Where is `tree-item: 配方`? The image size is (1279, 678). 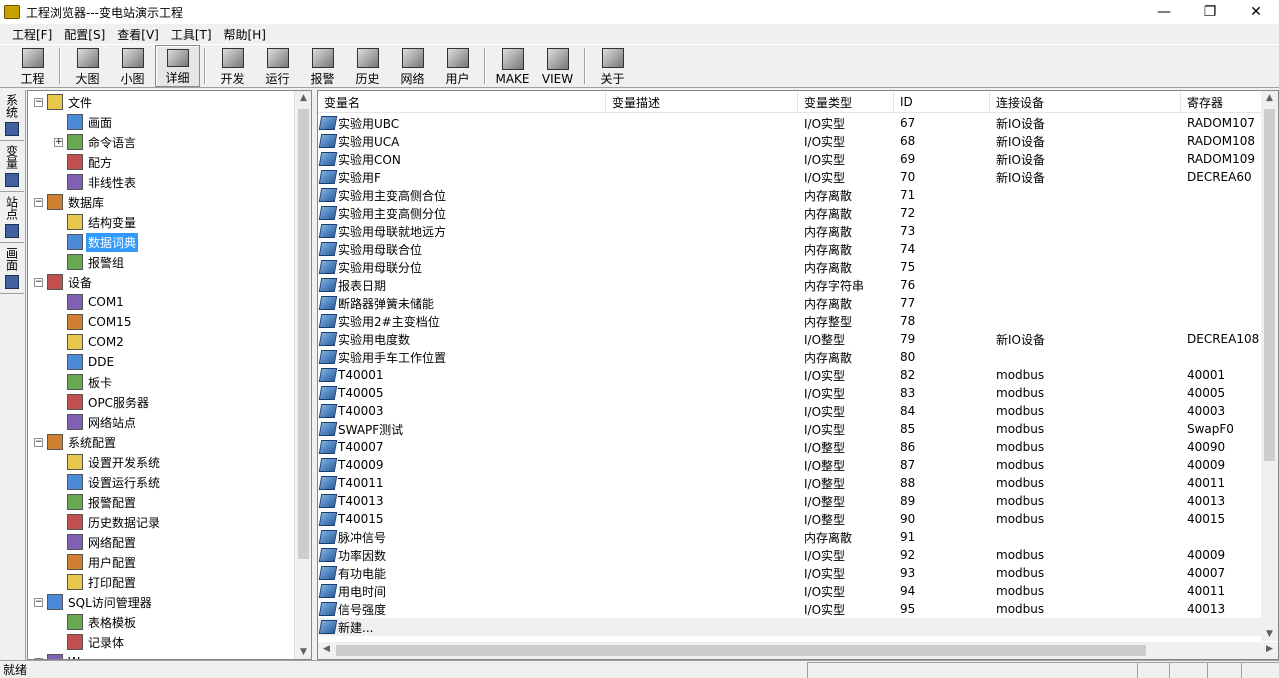 tree-item: 配方 is located at coordinates (84, 162).